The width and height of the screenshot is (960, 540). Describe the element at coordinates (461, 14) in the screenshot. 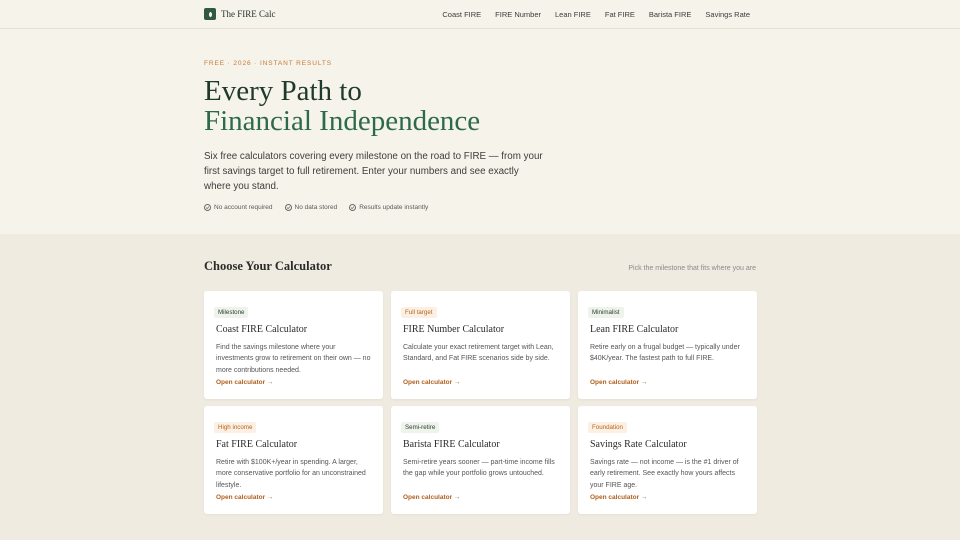

I see `nav-link-coast-fire: Coast FIRE` at that location.